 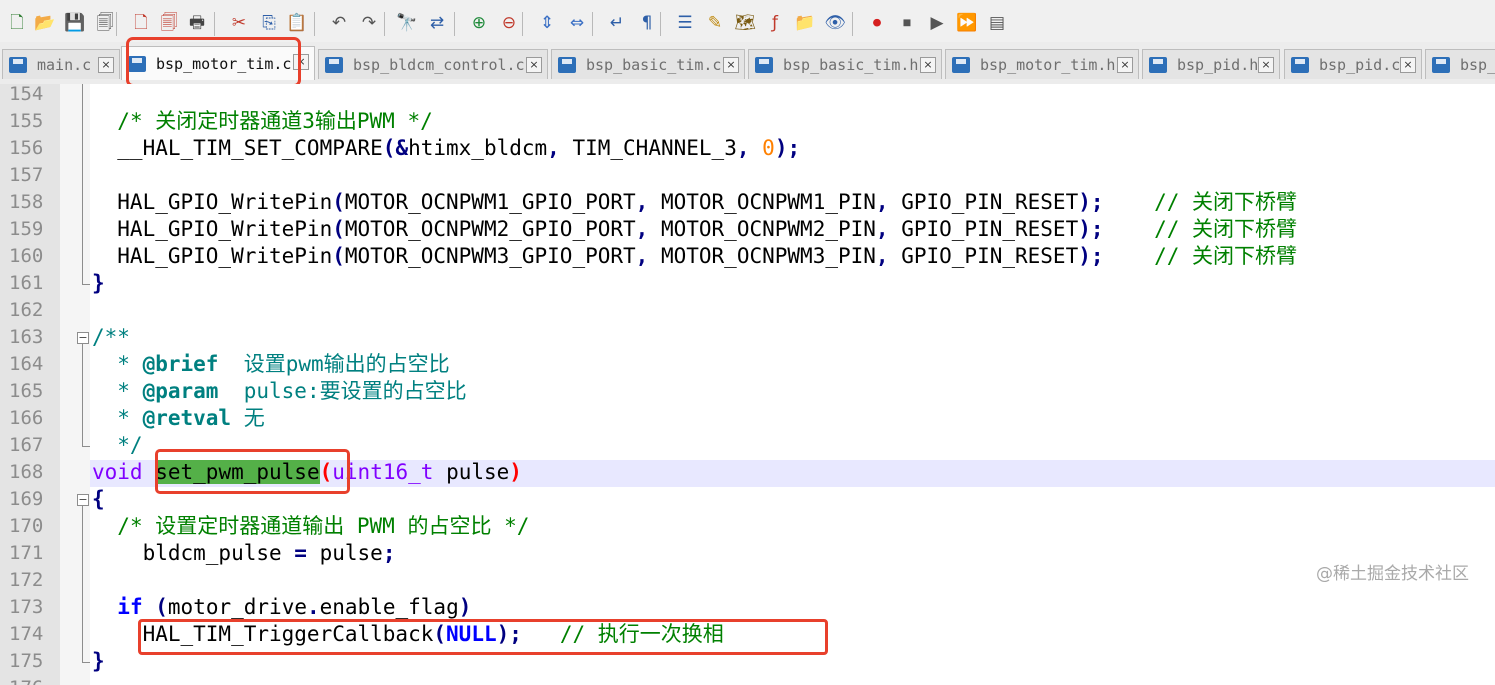 I want to click on code-comment: /**, so click(x=111, y=337).